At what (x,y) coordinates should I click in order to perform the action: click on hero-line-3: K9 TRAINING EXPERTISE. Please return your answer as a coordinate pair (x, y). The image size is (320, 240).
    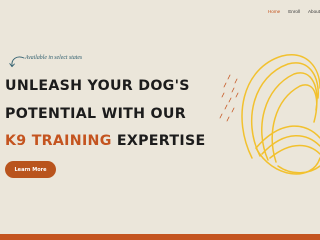
    Looking at the image, I should click on (105, 142).